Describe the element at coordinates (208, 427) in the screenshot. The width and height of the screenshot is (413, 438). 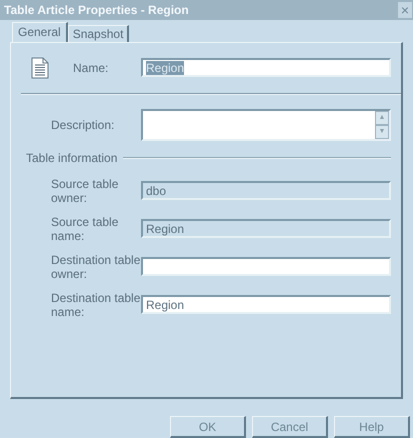
I see `dialog-button: OK` at that location.